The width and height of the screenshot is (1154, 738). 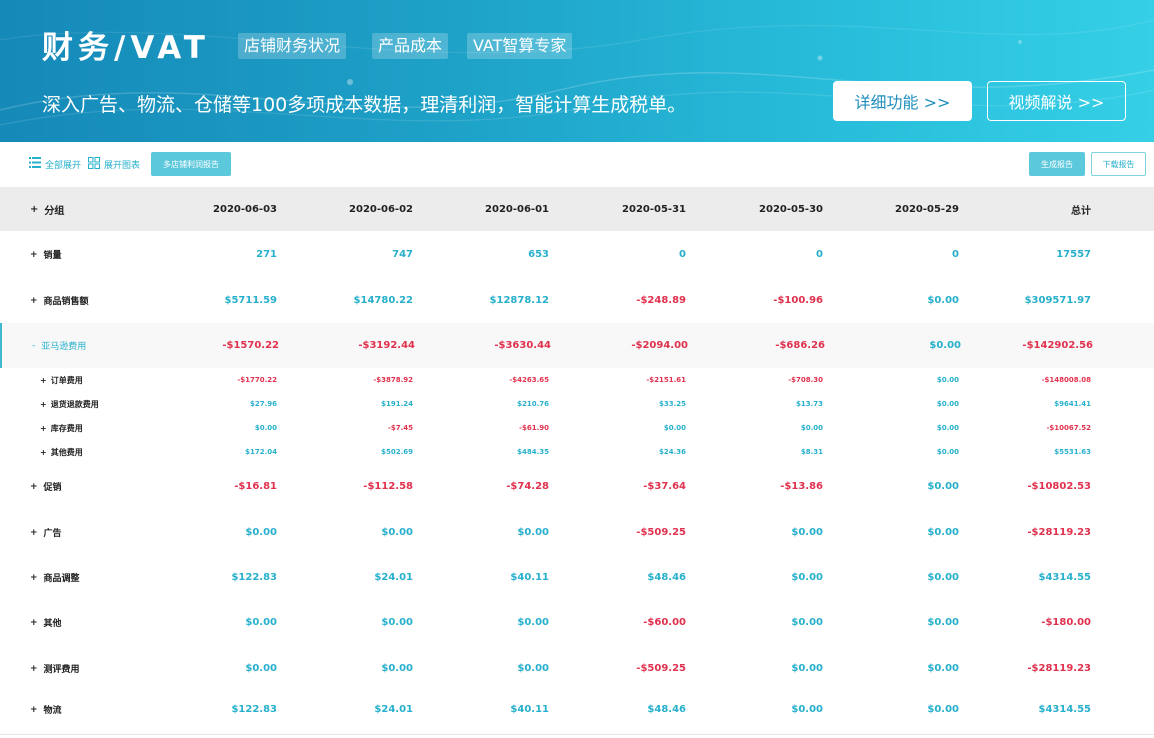 What do you see at coordinates (292, 46) in the screenshot?
I see `tag-store-finance: 店铺财务状况` at bounding box center [292, 46].